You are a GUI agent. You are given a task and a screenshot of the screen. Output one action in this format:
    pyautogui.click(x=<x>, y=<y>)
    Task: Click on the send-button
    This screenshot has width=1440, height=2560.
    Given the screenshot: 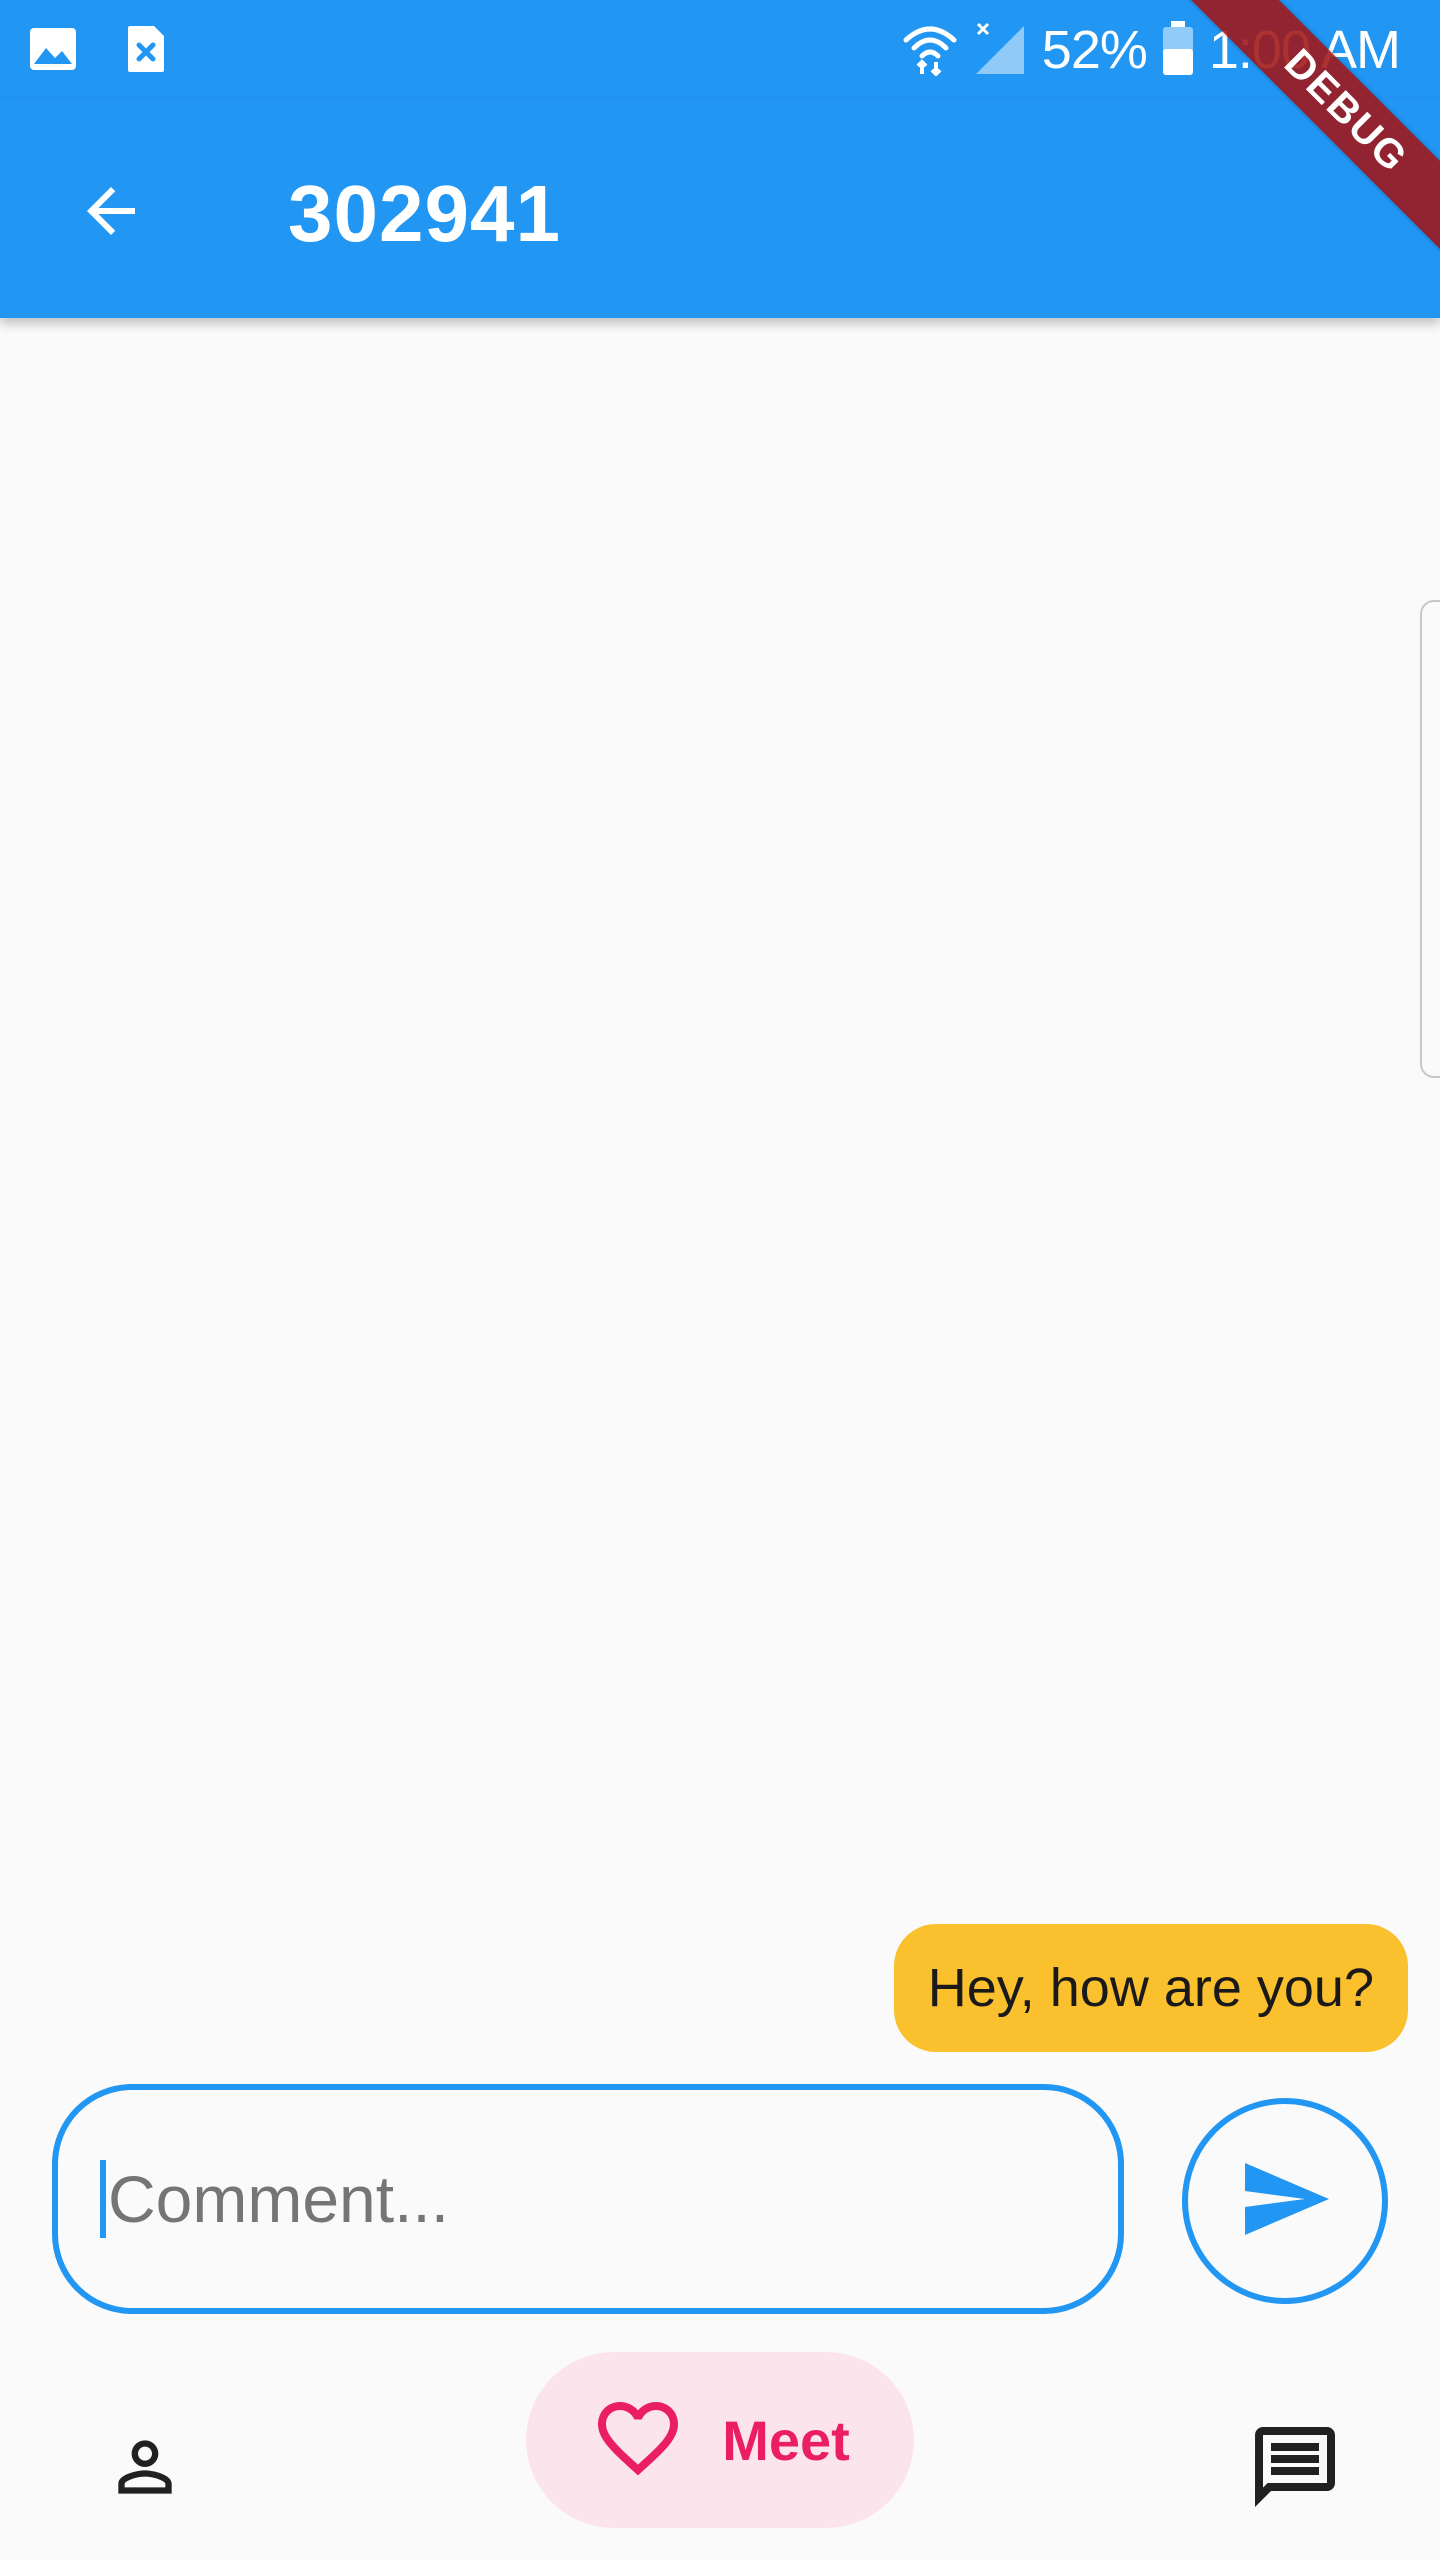 What is the action you would take?
    pyautogui.click(x=1285, y=2201)
    